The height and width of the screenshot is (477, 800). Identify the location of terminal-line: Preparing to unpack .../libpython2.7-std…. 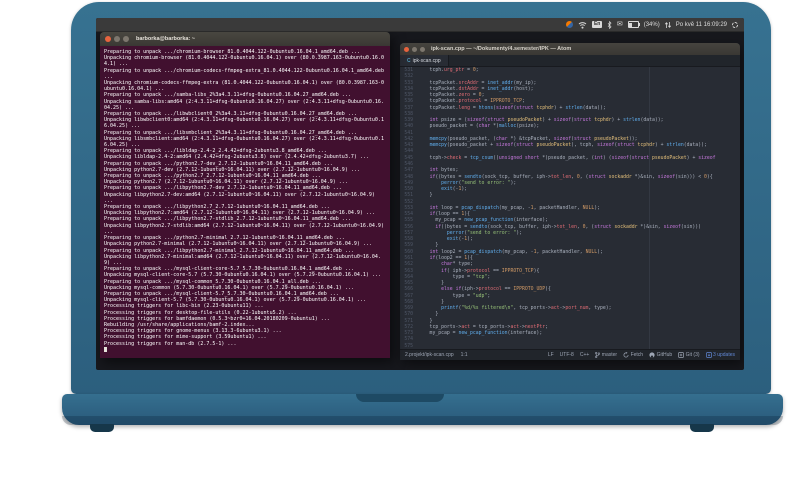
(227, 219).